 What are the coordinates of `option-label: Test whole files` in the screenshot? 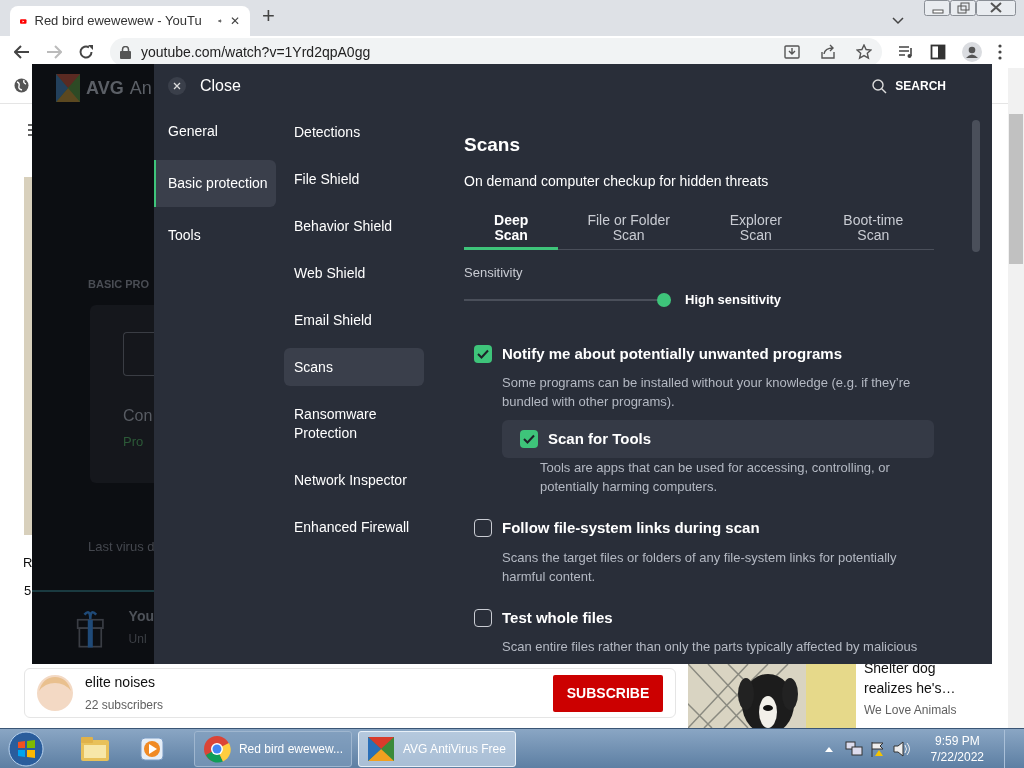 It's located at (557, 617).